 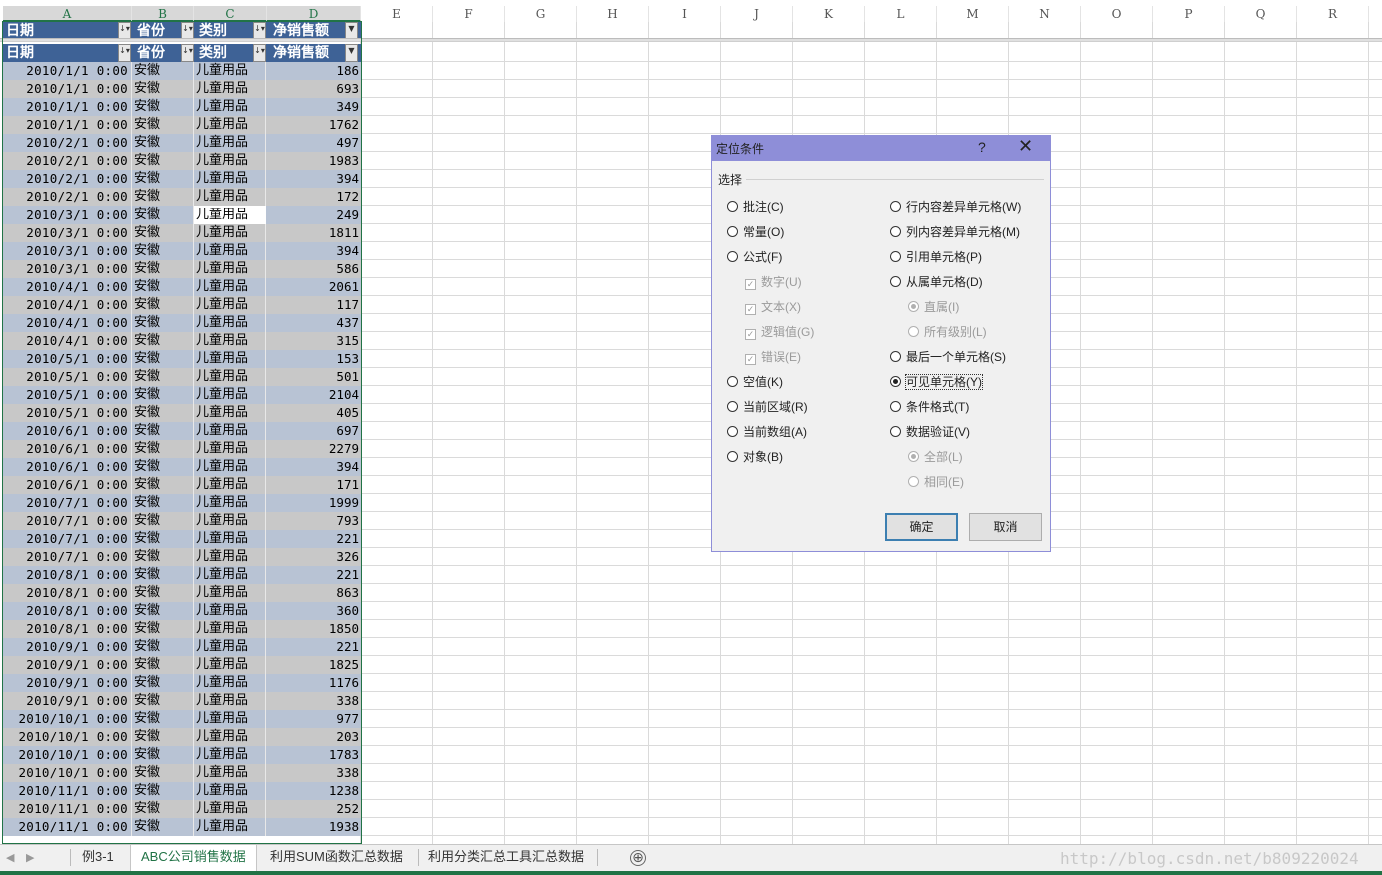 What do you see at coordinates (1261, 14) in the screenshot?
I see `column-header-q: Q` at bounding box center [1261, 14].